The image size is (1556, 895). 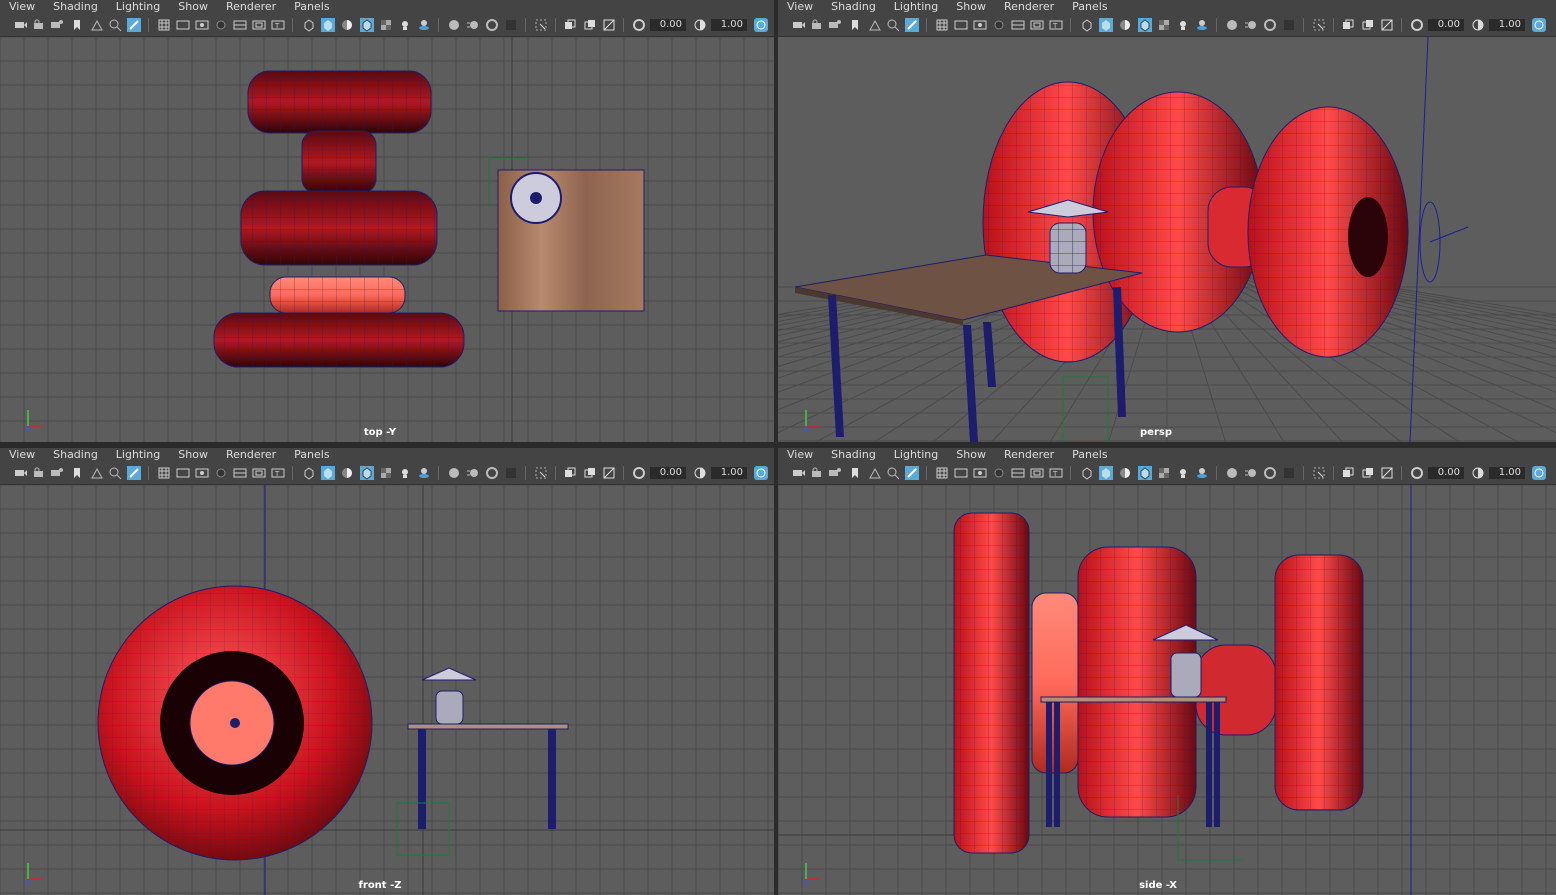 I want to click on wireframe-on-shaded-icon, so click(x=367, y=25).